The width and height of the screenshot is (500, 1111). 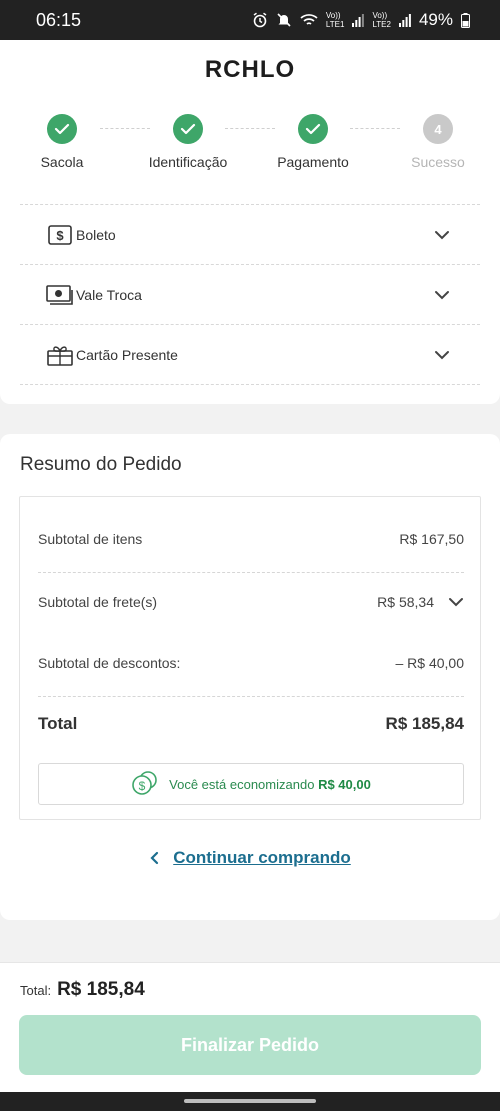 I want to click on status-icons: Vo)) LTE1 Vo)) LTE2 49%, so click(x=361, y=20).